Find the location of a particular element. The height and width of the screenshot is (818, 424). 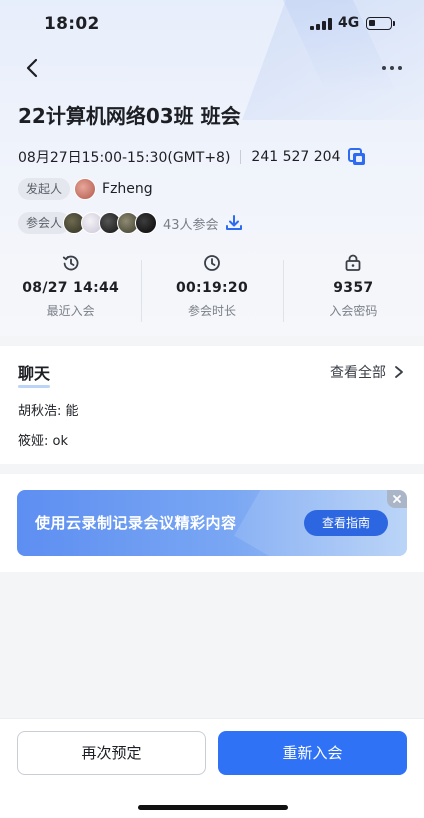

stat-value: 08/27 14:44 is located at coordinates (71, 288).